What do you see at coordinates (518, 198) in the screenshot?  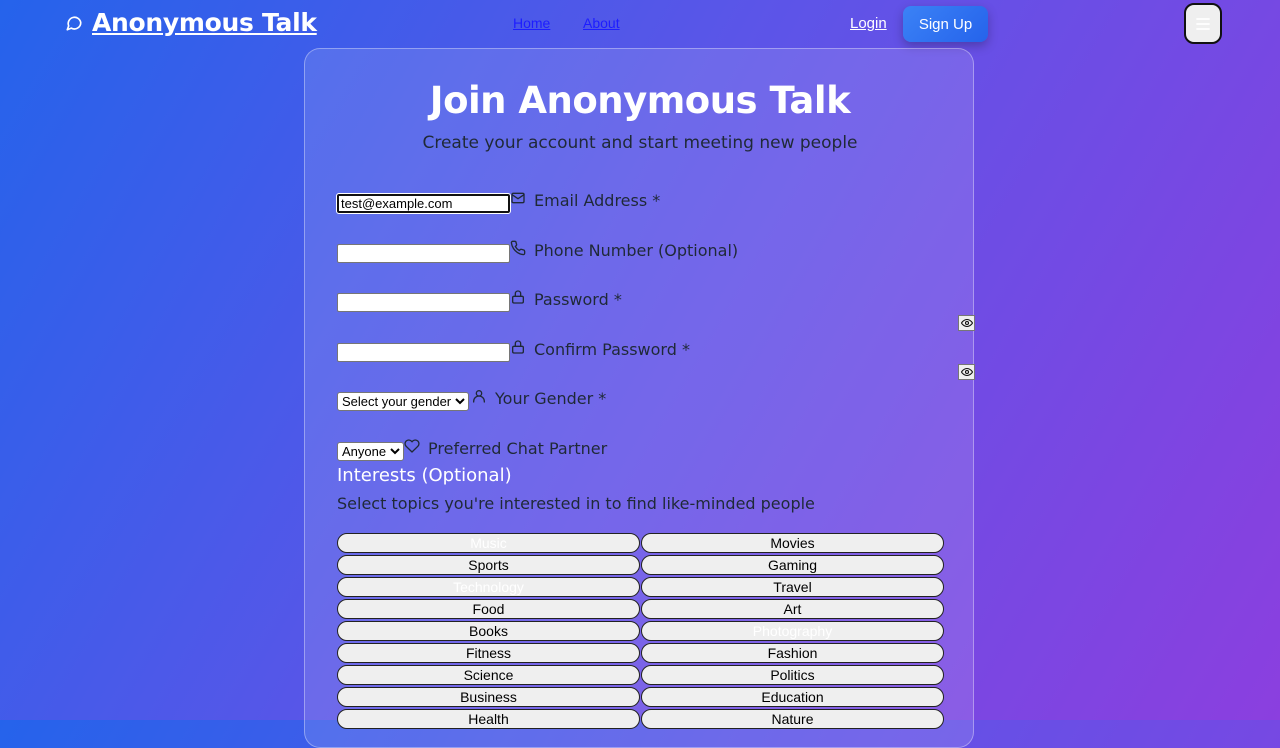 I see `envelope-icon` at bounding box center [518, 198].